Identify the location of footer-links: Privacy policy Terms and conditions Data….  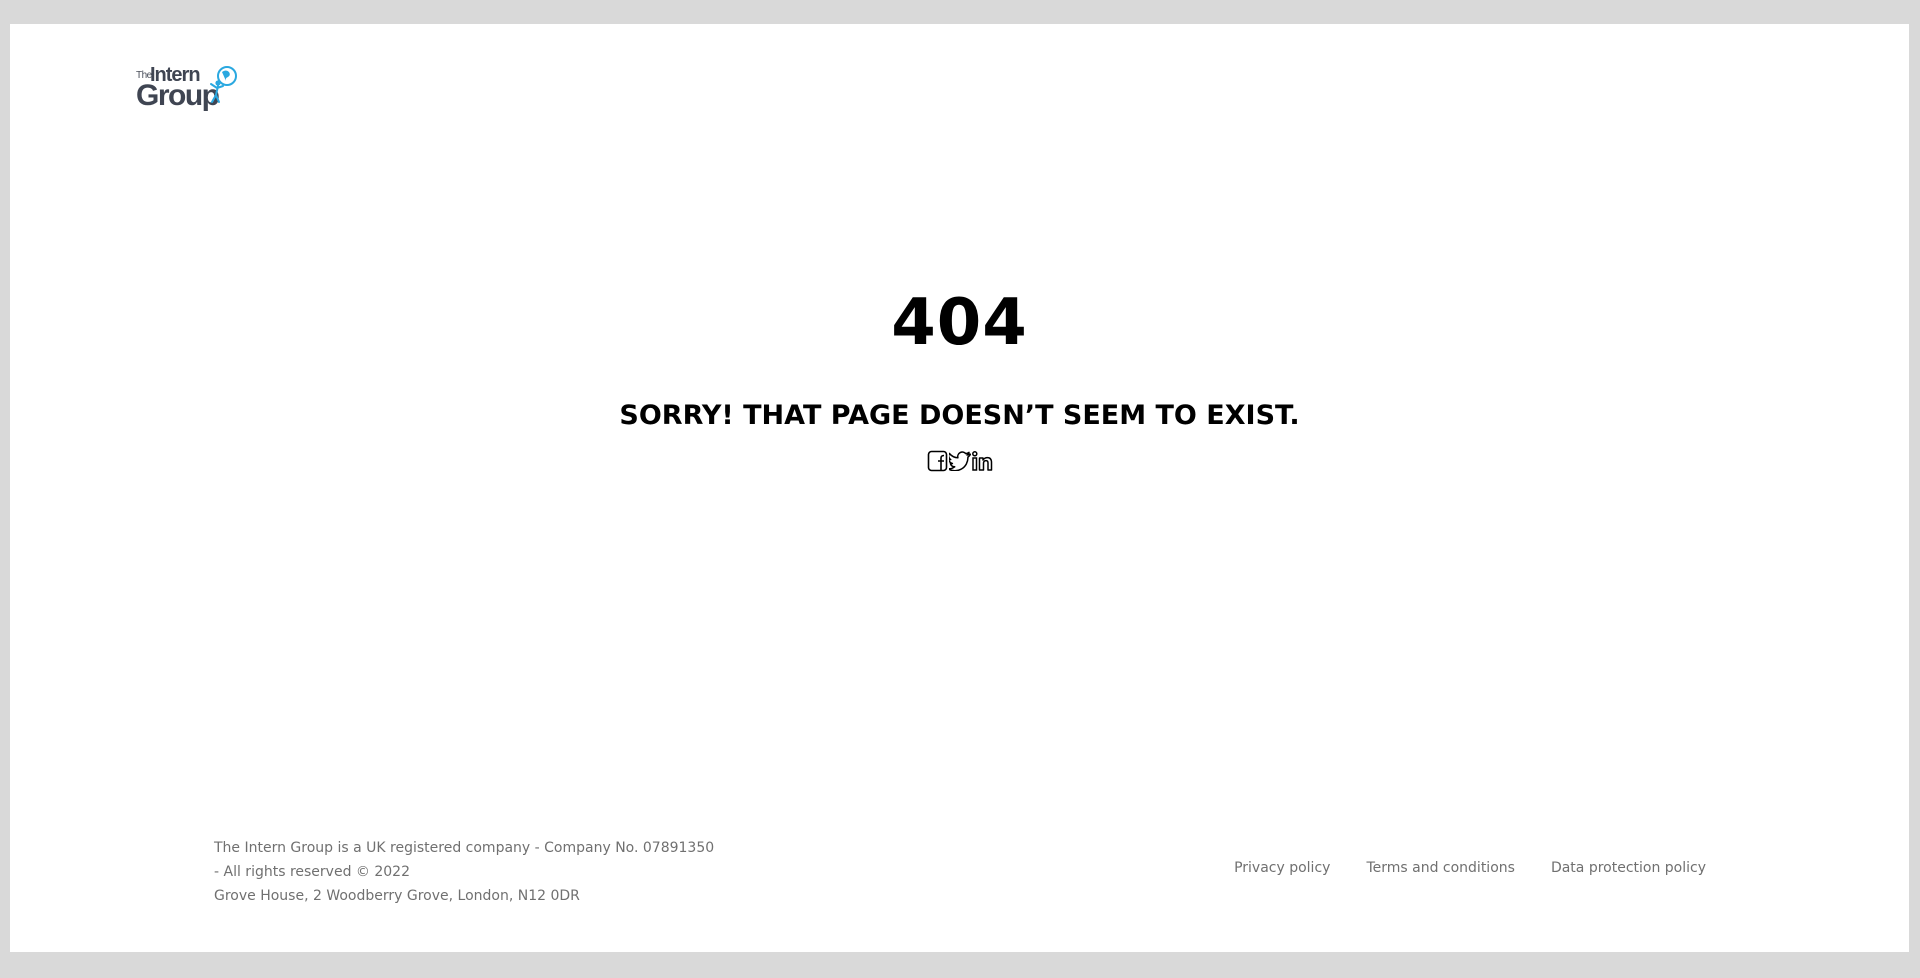
(1470, 868).